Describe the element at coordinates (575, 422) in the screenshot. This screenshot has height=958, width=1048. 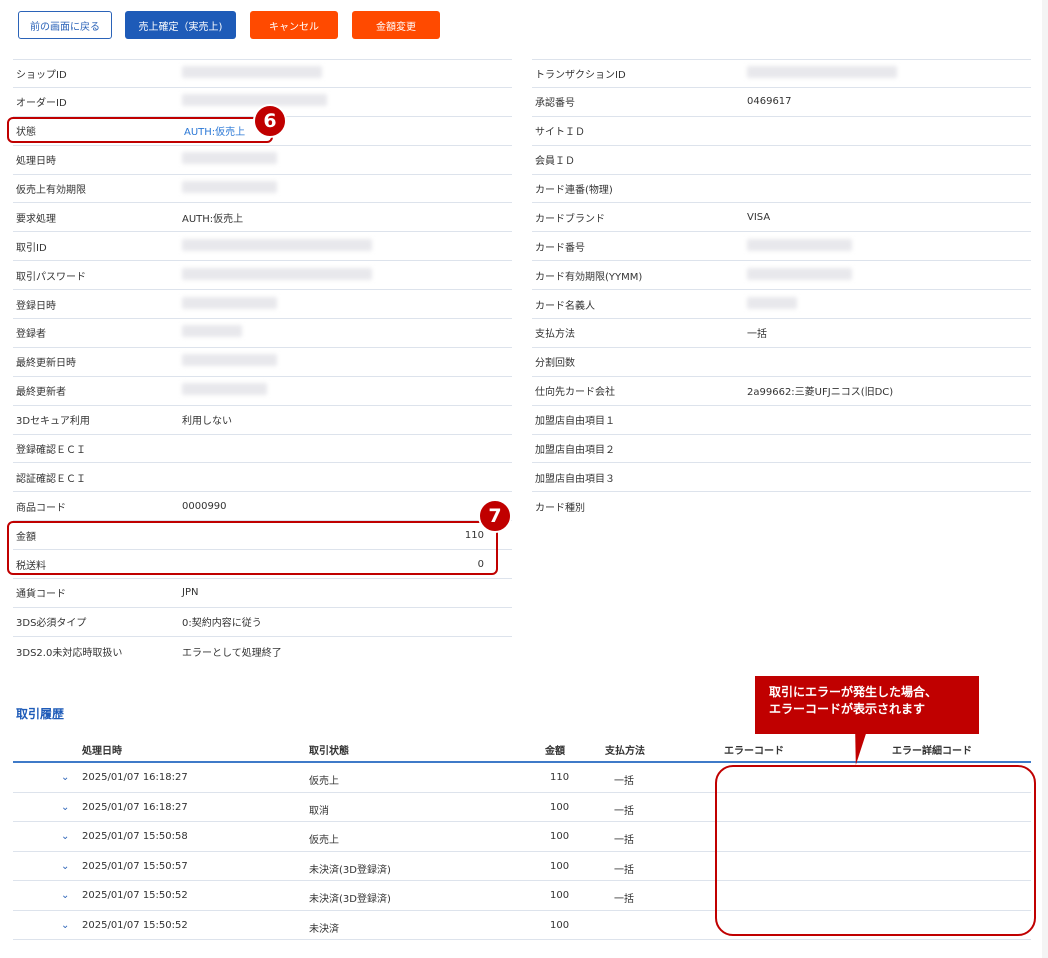
I see `detail-label: 加盟店自由項目１` at that location.